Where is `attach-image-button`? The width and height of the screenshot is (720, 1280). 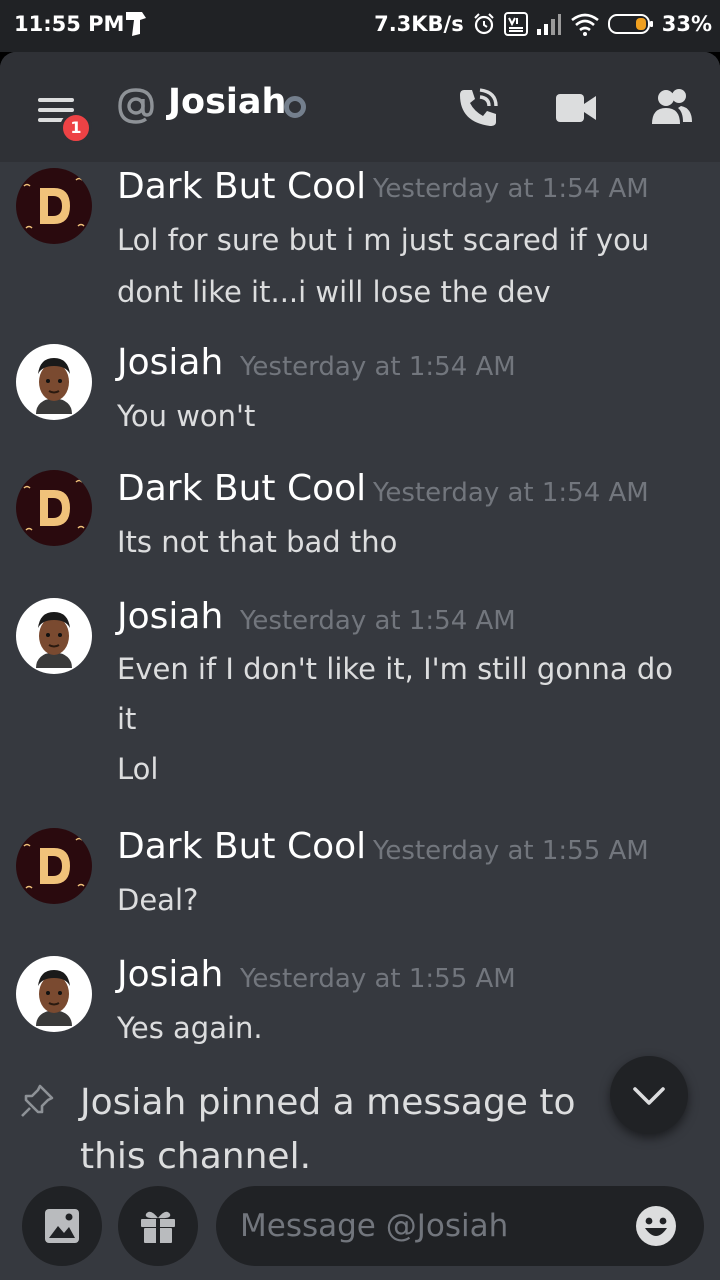
attach-image-button is located at coordinates (62, 1226).